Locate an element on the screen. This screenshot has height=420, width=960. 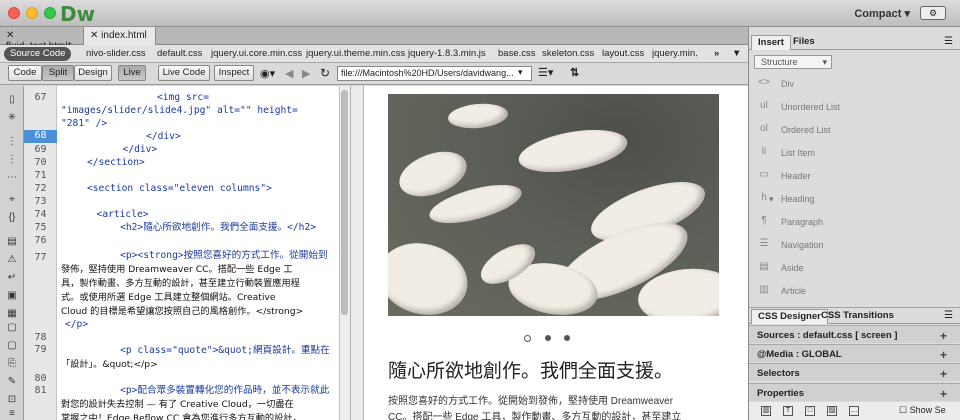
address-dropdown-icon: ▾ is located at coordinates (520, 72).